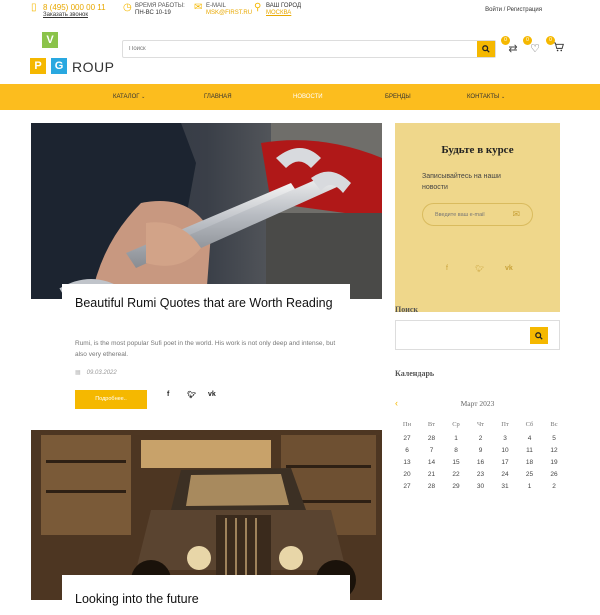 This screenshot has width=600, height=615. I want to click on twitter-icon: 🐦︎, so click(479, 269).